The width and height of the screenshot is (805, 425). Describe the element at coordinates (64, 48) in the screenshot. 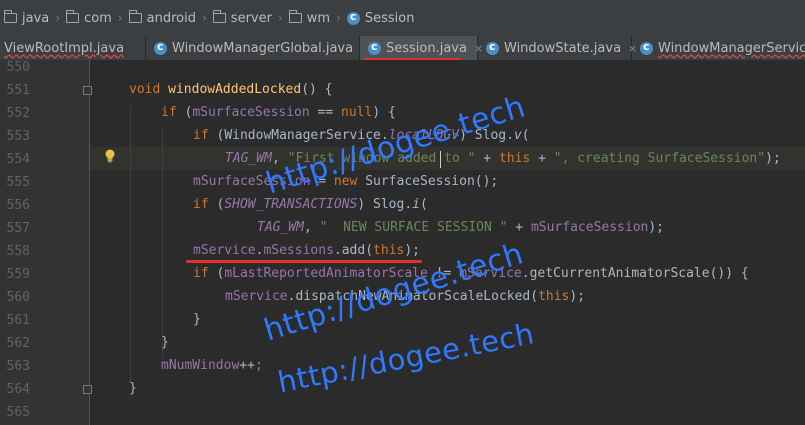

I see `tab-label: ViewRootImpl.java` at that location.